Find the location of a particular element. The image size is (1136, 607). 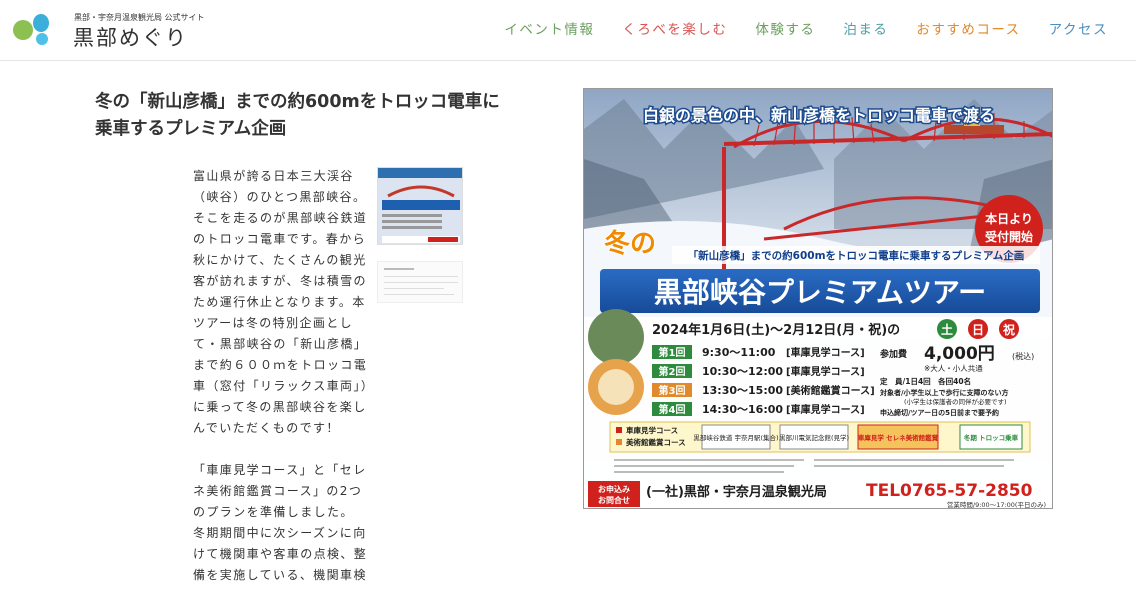

poster-deadline: 申込締切/ツアー日の5日前まで要予約 is located at coordinates (939, 412).